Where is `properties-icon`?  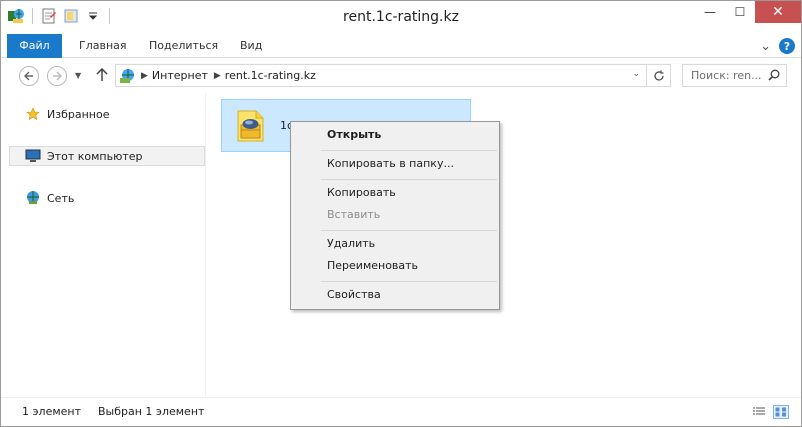
properties-icon is located at coordinates (49, 16).